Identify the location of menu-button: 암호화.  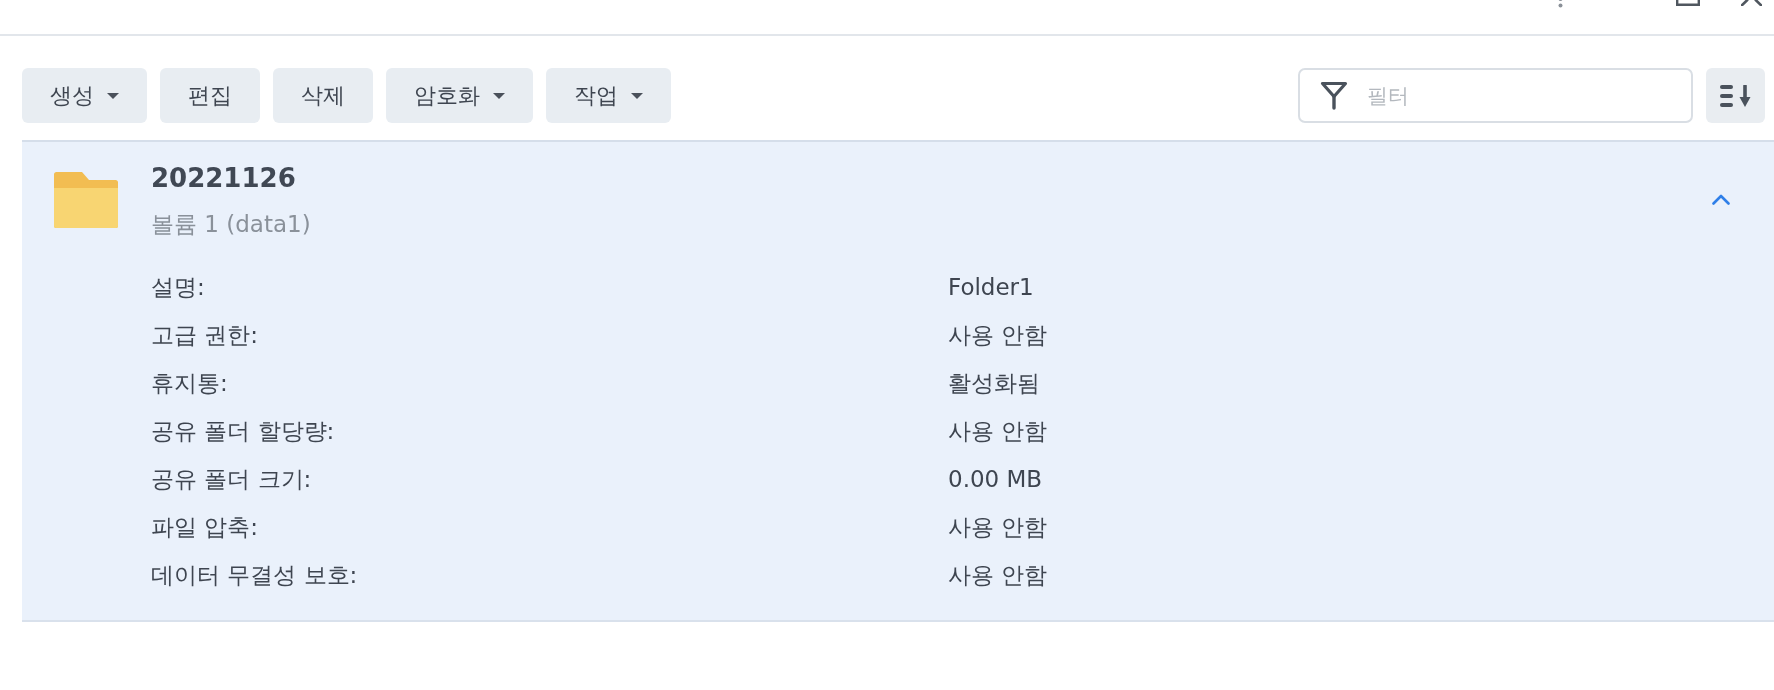
(459, 95).